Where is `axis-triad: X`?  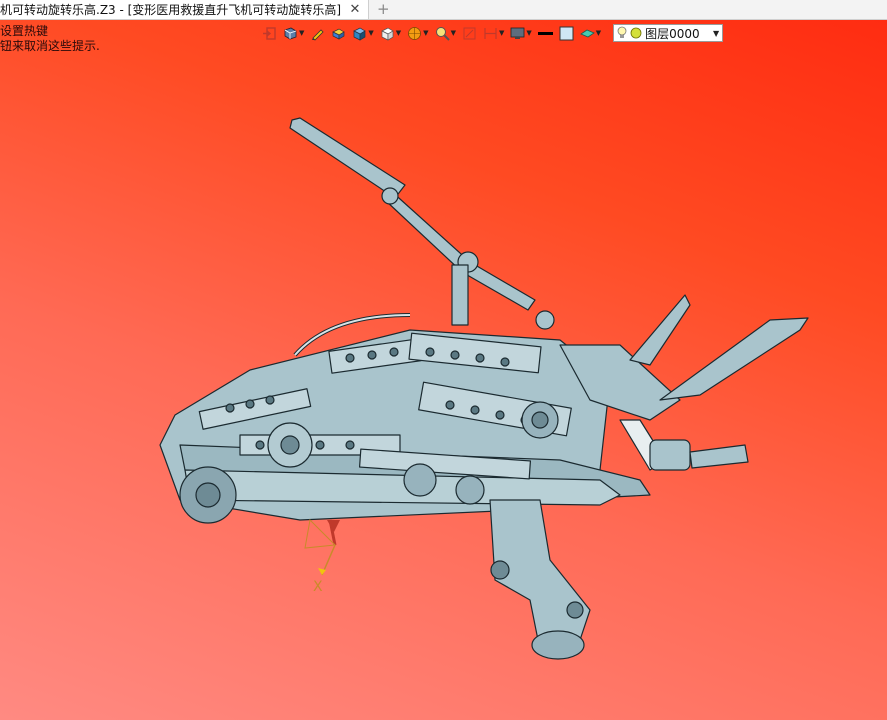
axis-triad: X is located at coordinates (322, 556).